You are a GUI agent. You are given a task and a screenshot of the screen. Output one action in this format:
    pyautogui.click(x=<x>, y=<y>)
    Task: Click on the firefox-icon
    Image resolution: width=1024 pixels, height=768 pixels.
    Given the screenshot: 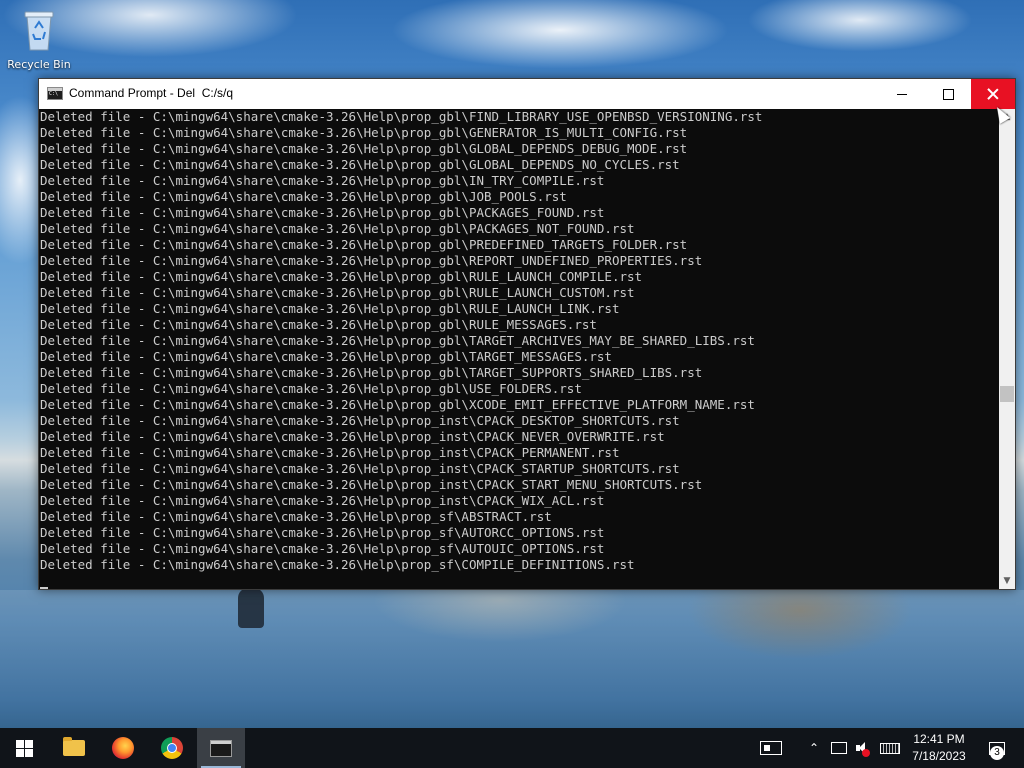 What is the action you would take?
    pyautogui.click(x=123, y=748)
    